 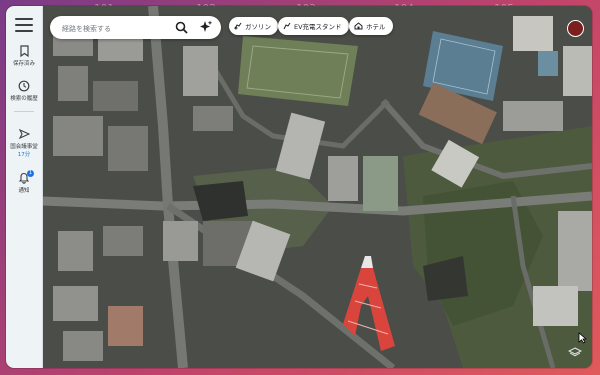 I want to click on directions-icon, so click(x=24, y=134).